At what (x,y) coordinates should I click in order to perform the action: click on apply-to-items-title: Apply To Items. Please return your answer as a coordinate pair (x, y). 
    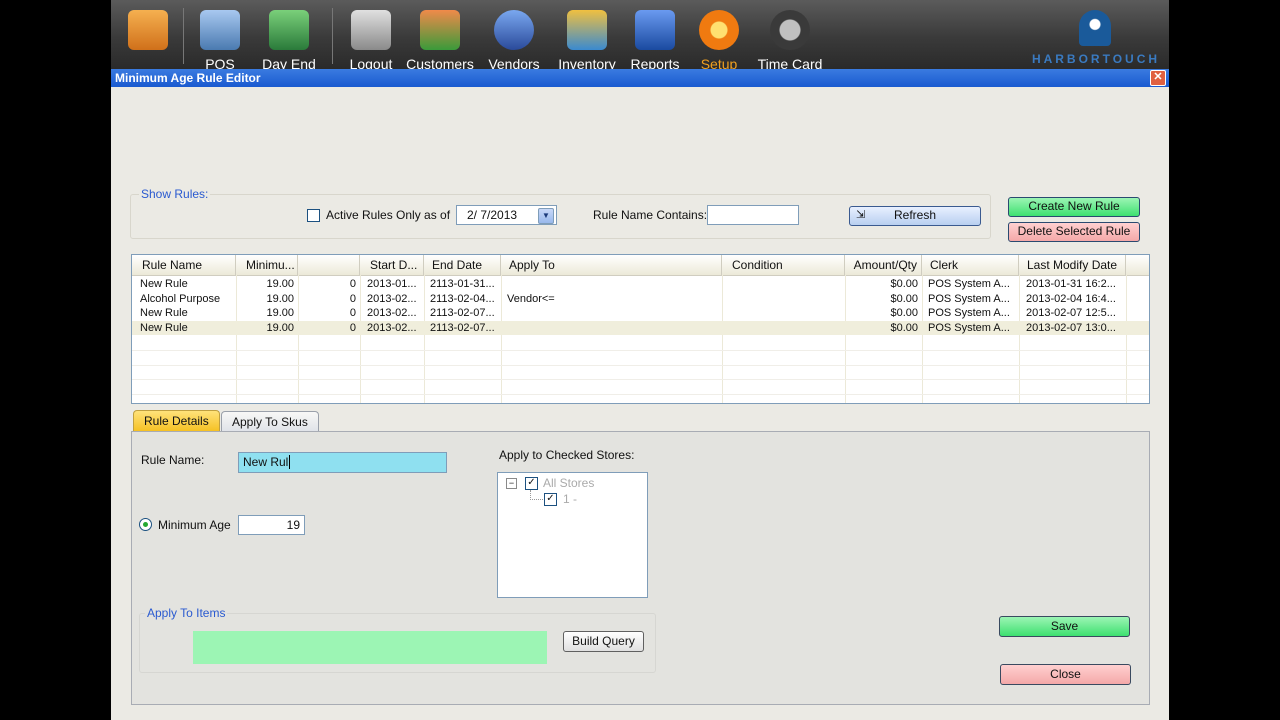
    Looking at the image, I should click on (186, 613).